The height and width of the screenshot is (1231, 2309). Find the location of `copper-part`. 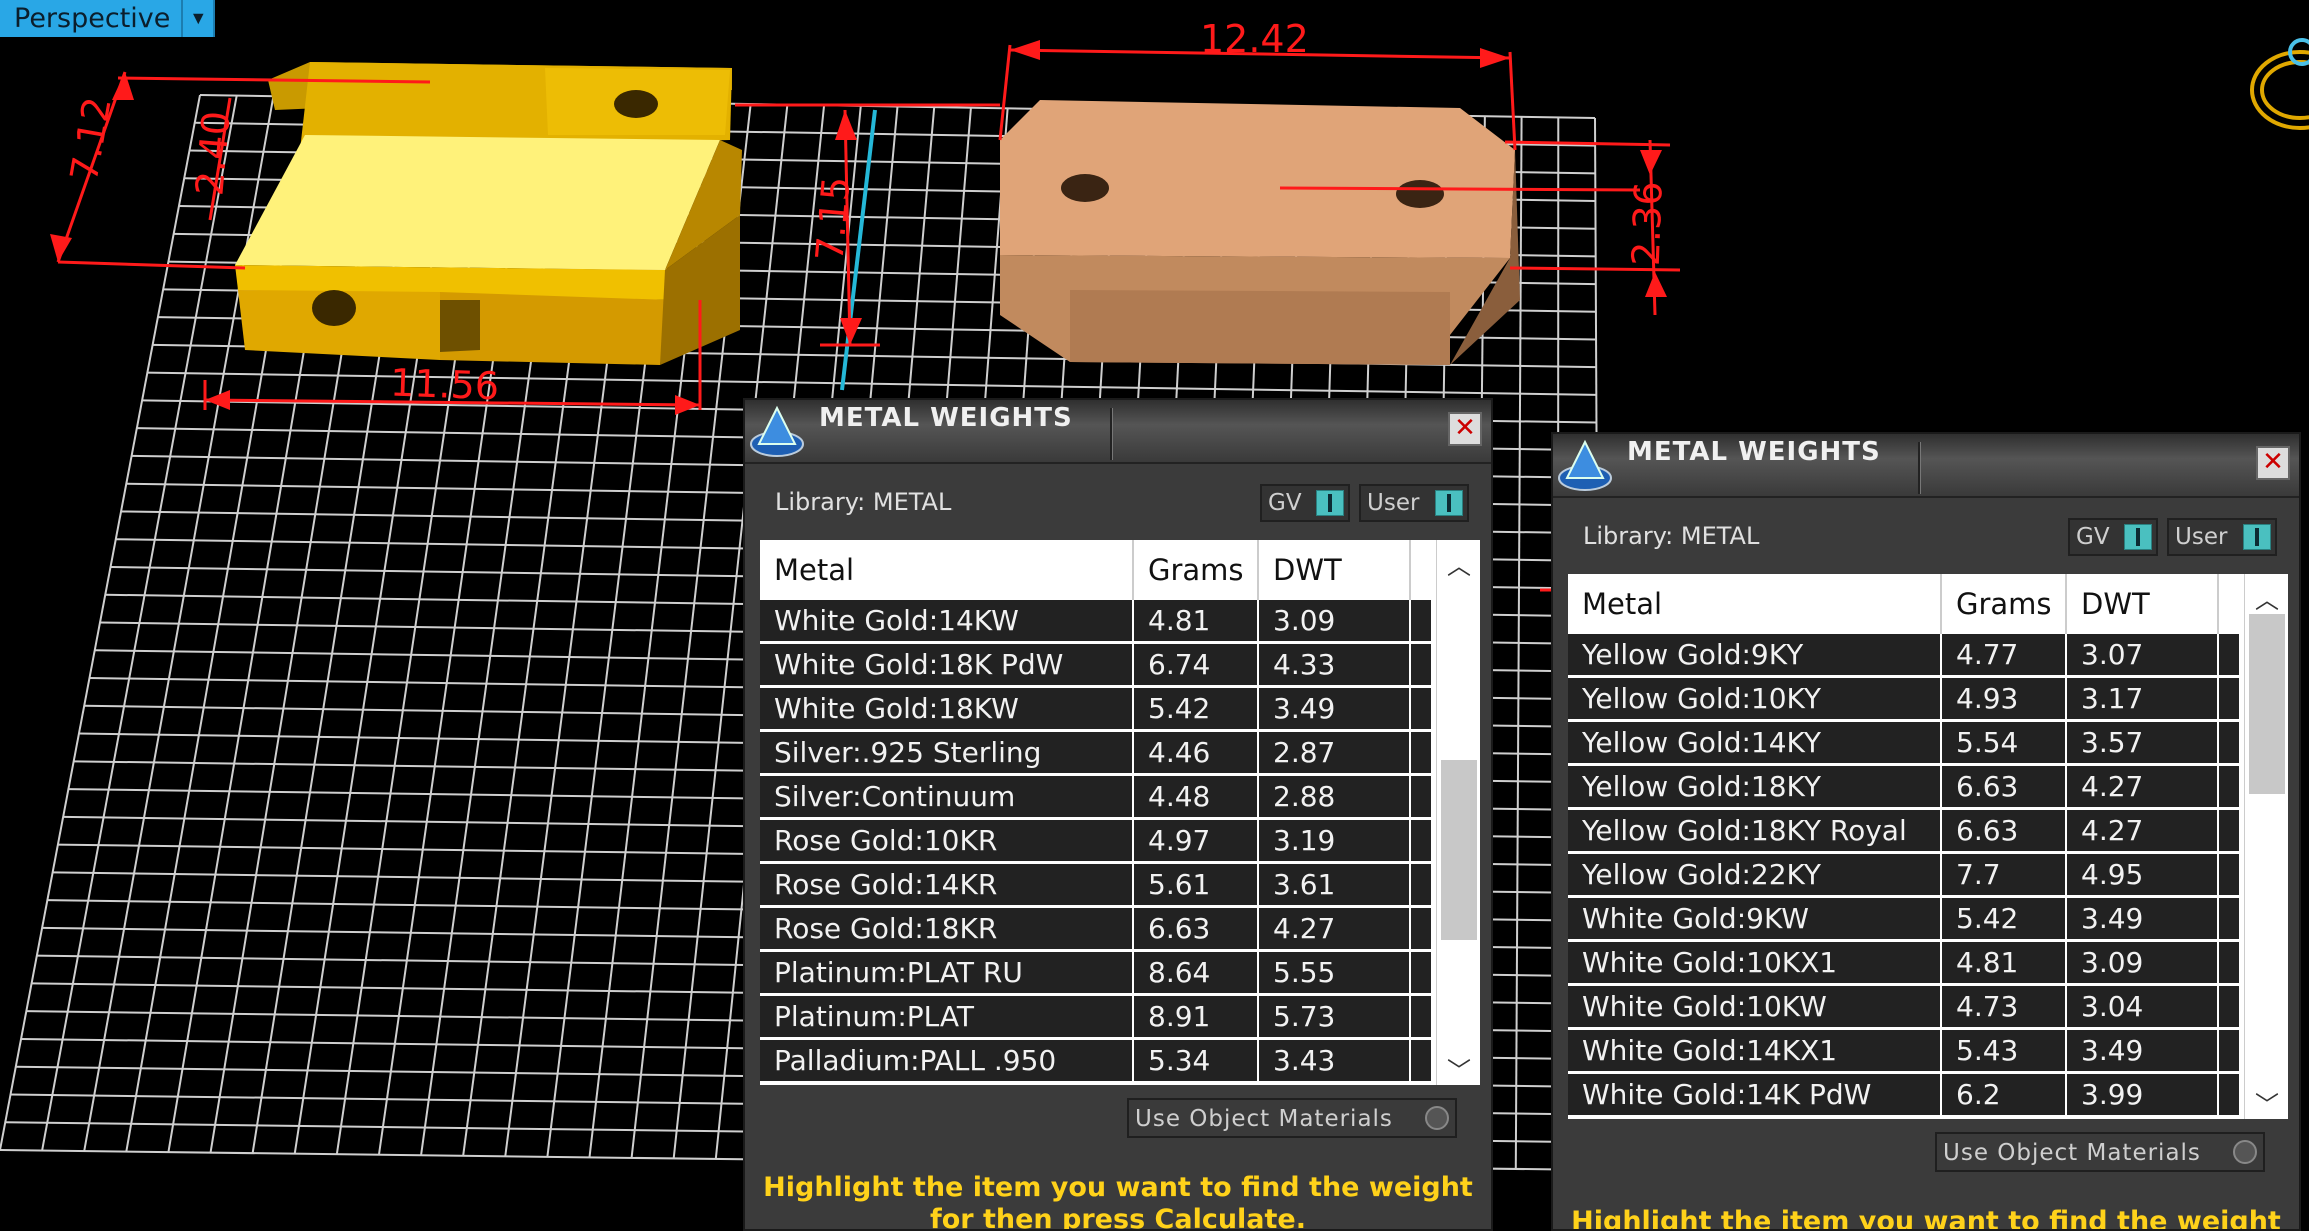

copper-part is located at coordinates (1320, 232).